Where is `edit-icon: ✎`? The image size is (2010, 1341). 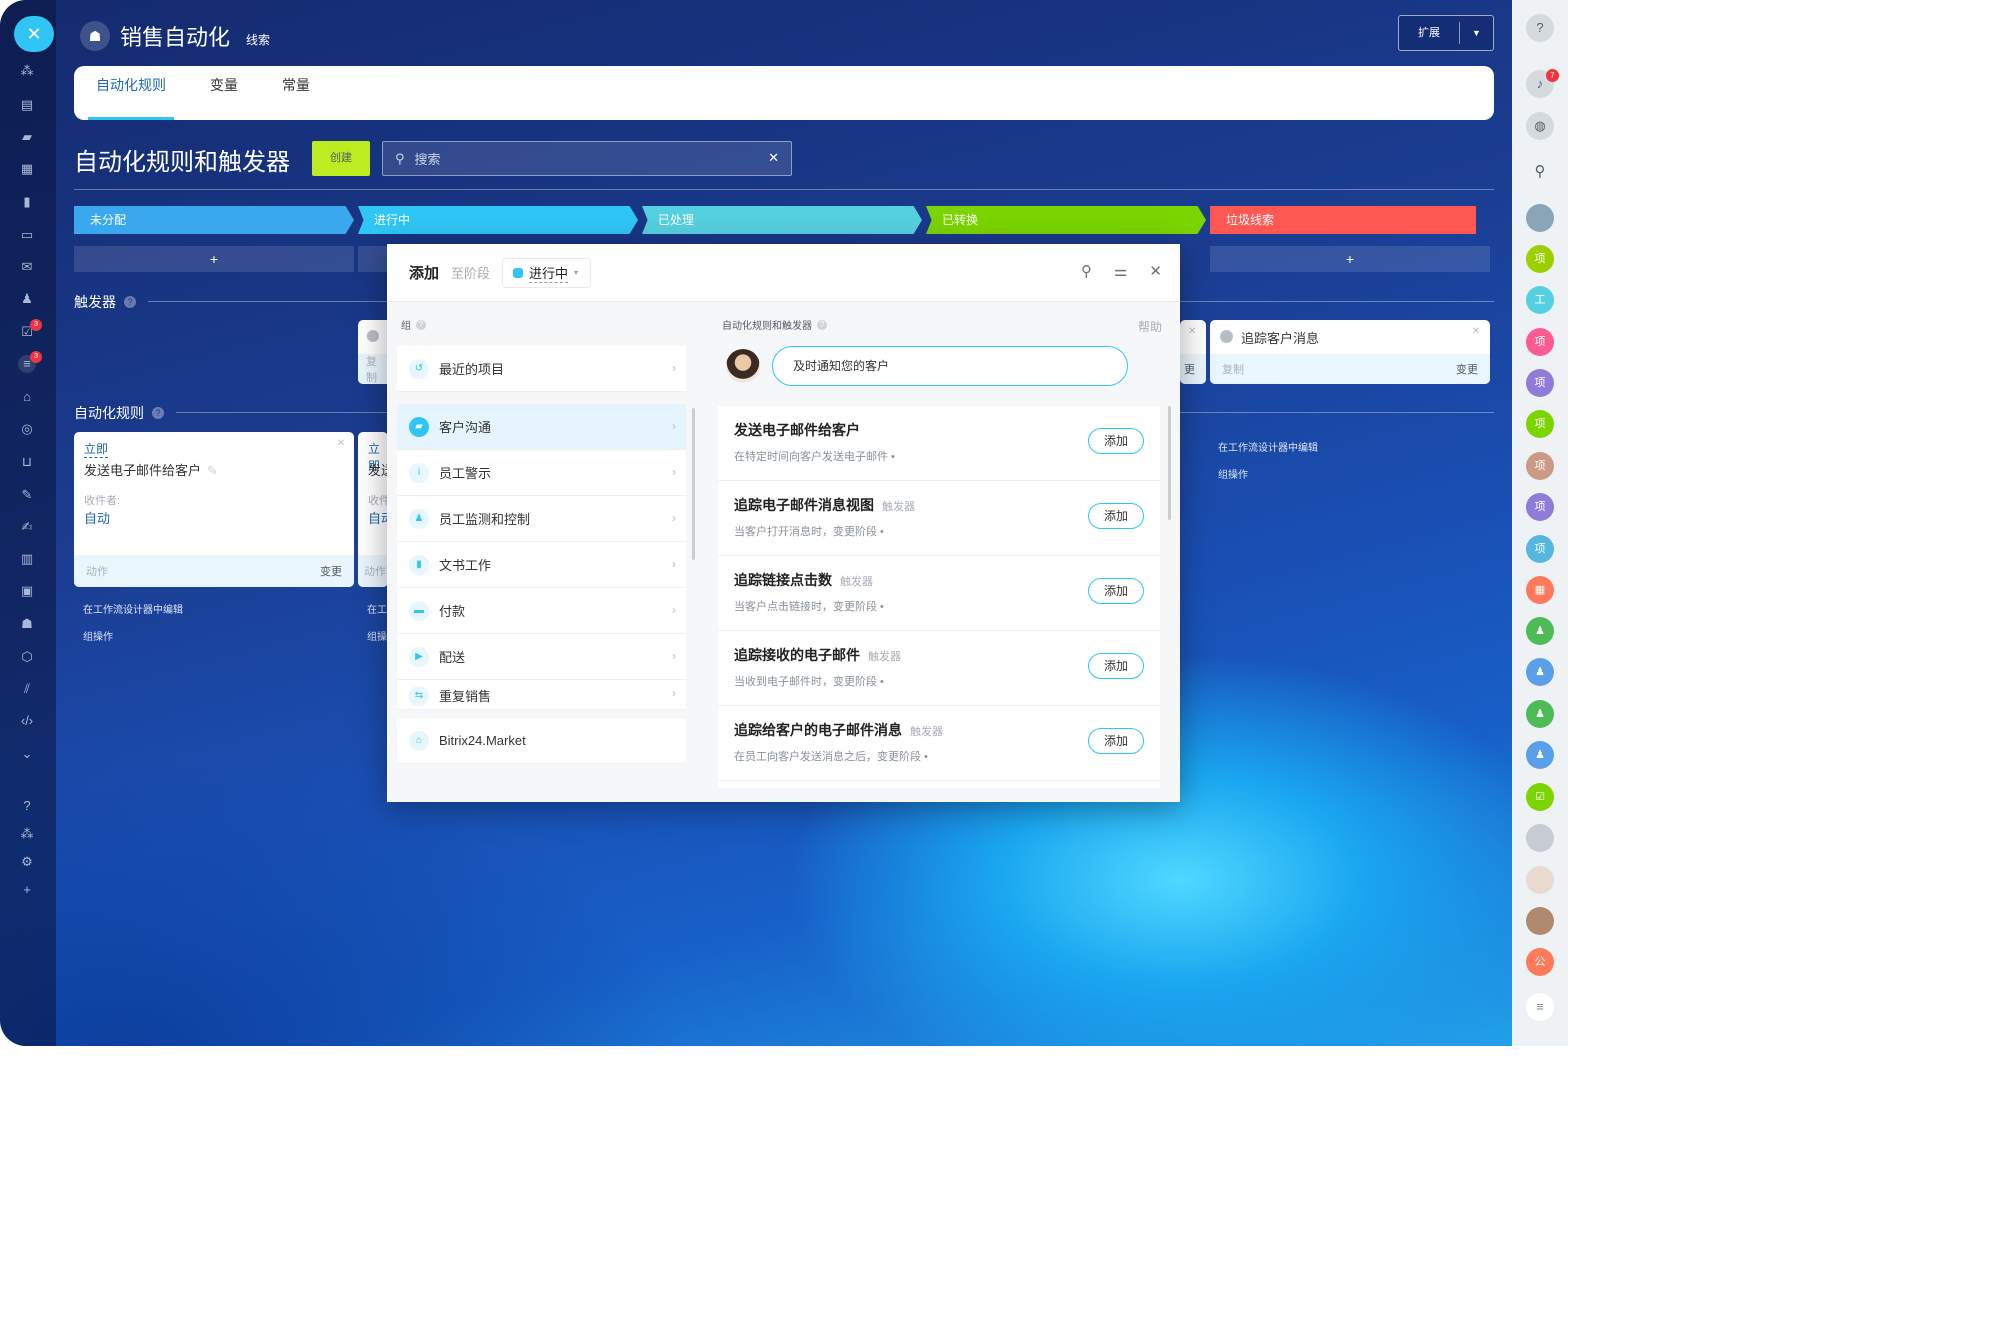
edit-icon: ✎ is located at coordinates (27, 495).